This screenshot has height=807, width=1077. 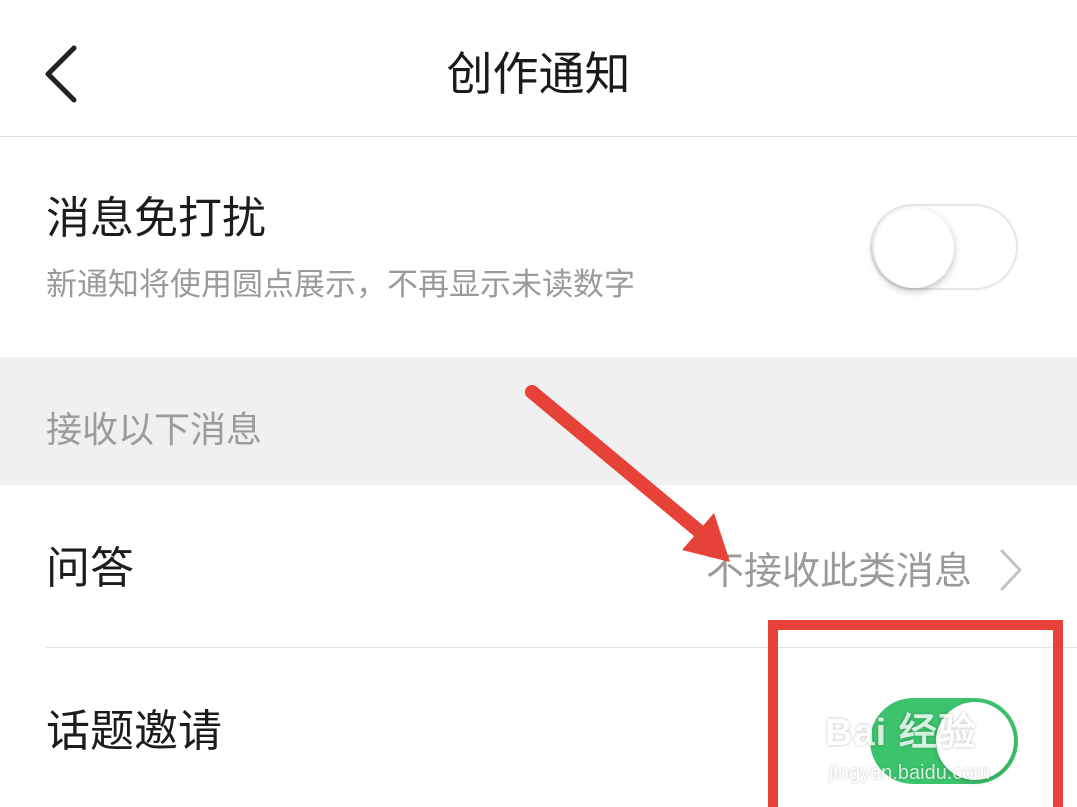 I want to click on qa-title: 问答, so click(x=90, y=568).